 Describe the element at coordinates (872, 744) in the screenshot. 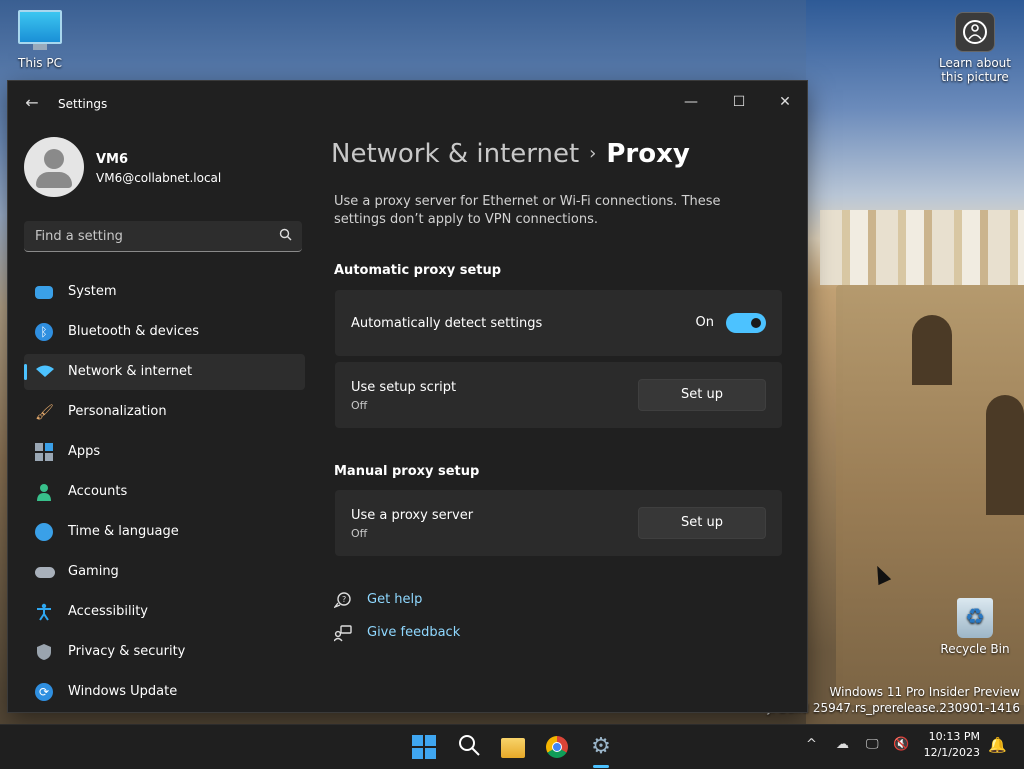

I see `network-icon: 🖵` at that location.